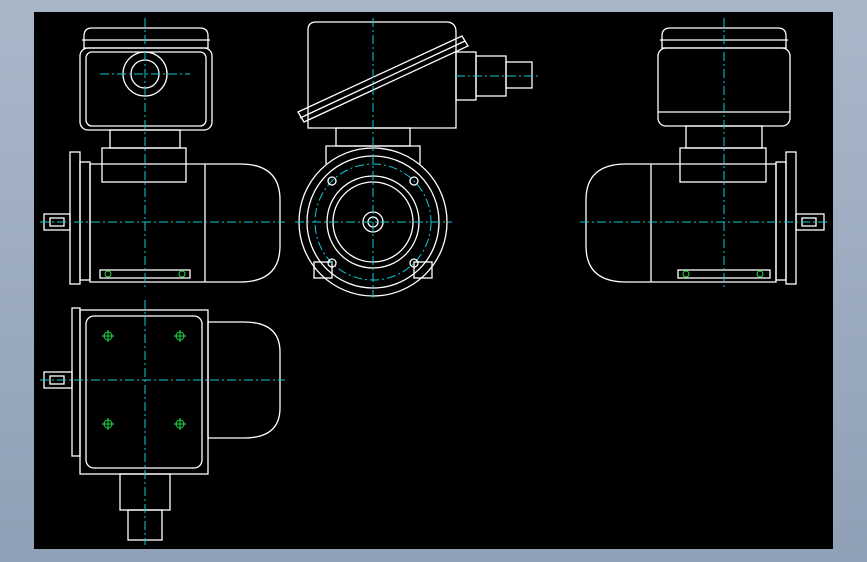 This screenshot has width=867, height=562. Describe the element at coordinates (417, 158) in the screenshot. I see `side-view` at that location.